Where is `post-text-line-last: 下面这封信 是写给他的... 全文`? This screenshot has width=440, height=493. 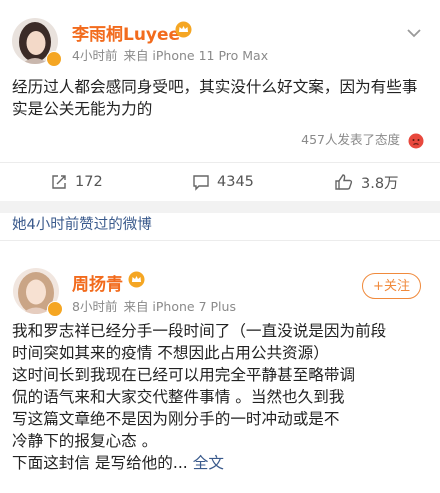
post-text-line-last: 下面这封信 是写给他的... 全文 is located at coordinates (221, 463).